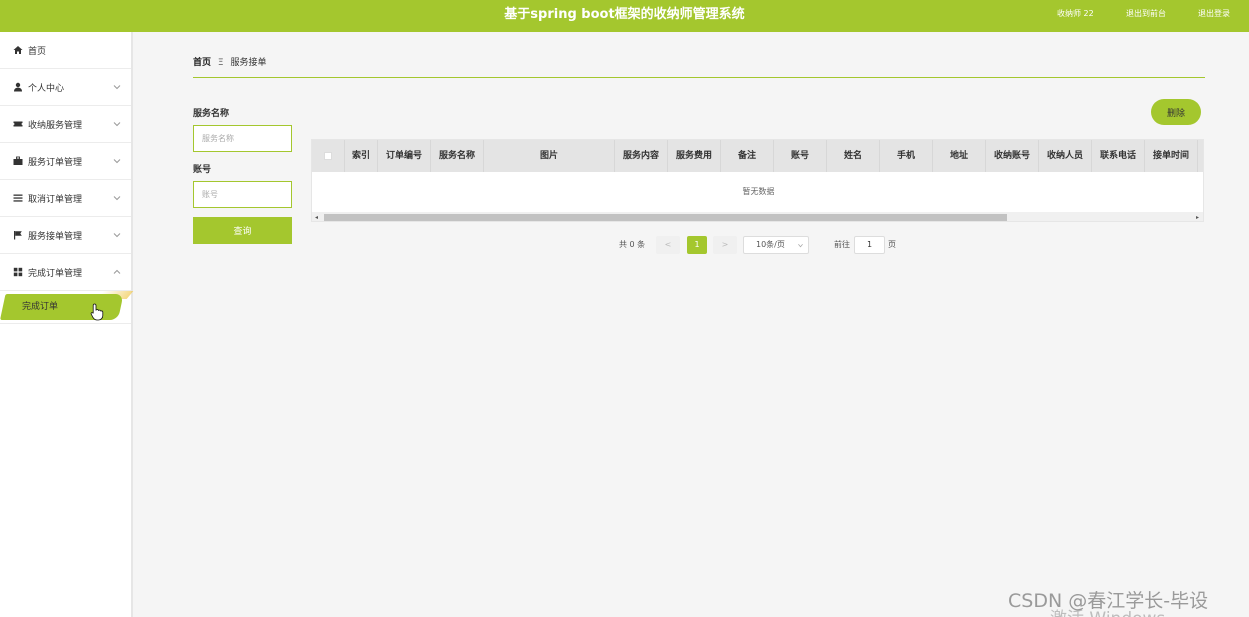 This screenshot has width=1249, height=617. Describe the element at coordinates (316, 217) in the screenshot. I see `scroll-left-icon: ◂` at that location.